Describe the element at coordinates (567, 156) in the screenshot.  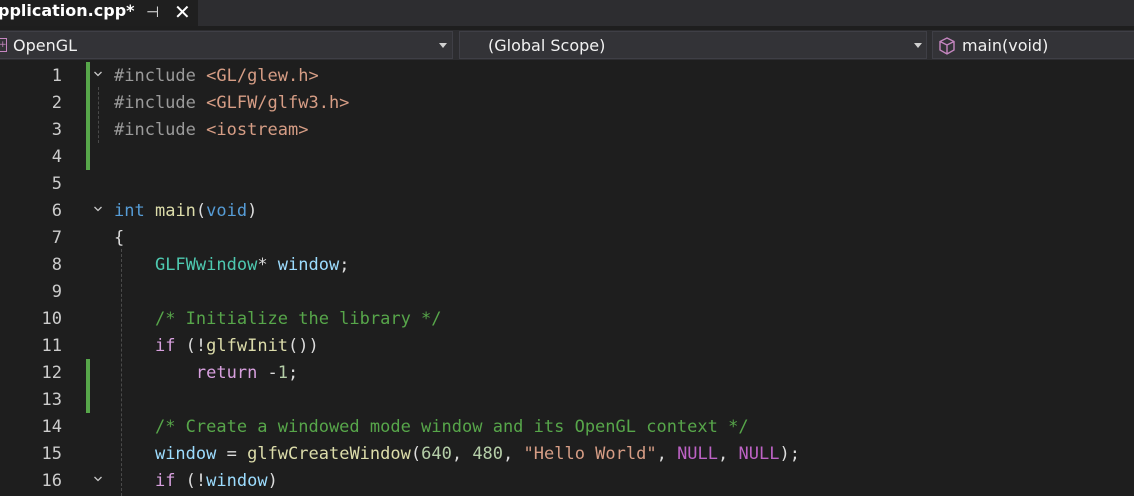
I see `code-line: 4` at that location.